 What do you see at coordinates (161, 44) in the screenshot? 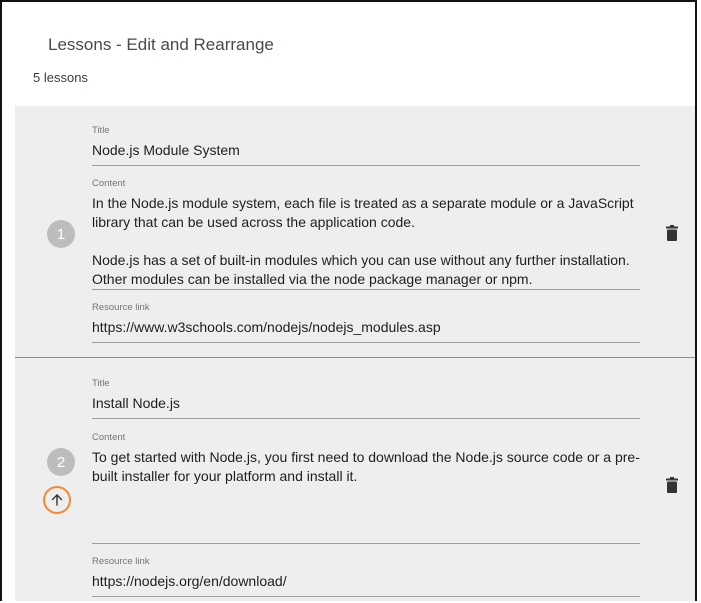
I see `page-title: Lessons - Edit and Rearrange` at bounding box center [161, 44].